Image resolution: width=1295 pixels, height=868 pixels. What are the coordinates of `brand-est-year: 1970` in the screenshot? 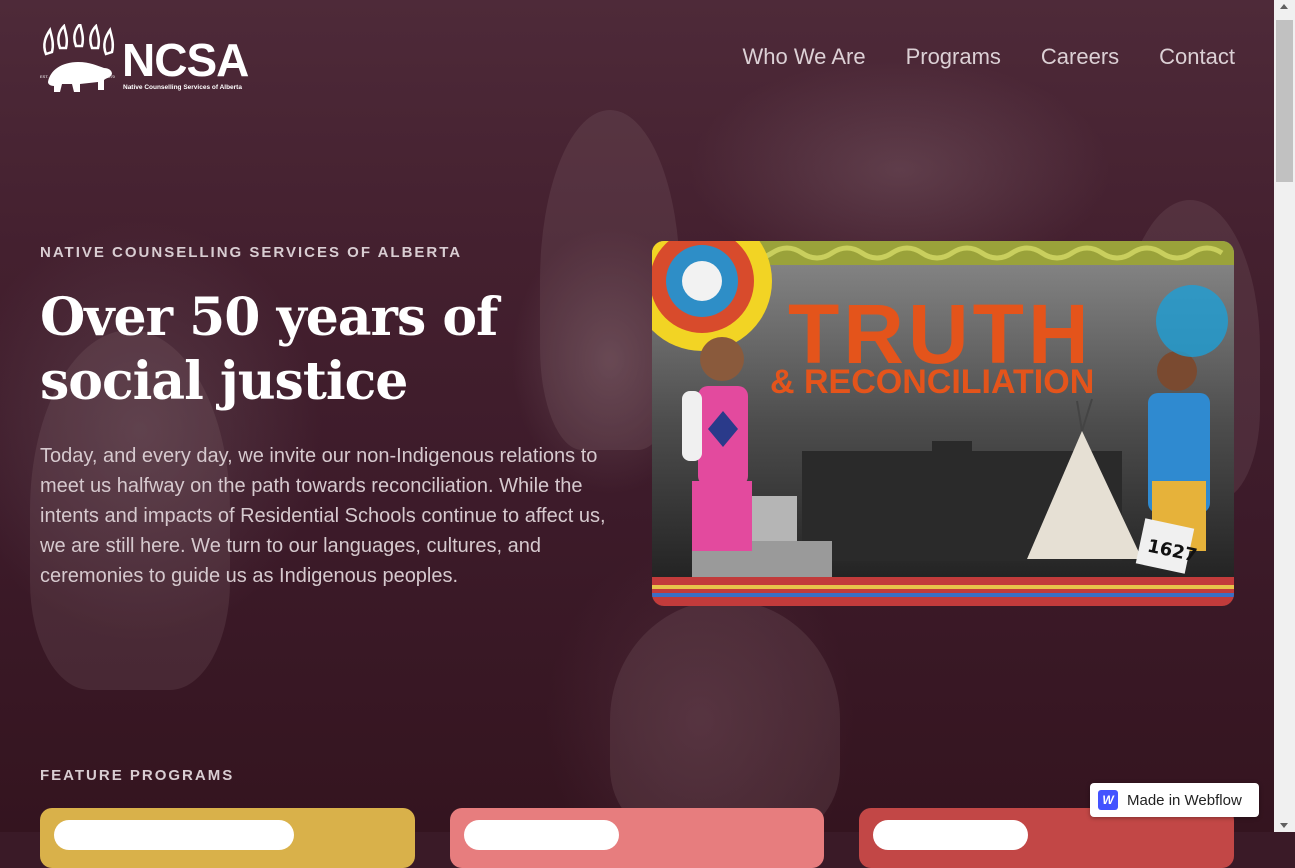 It's located at (110, 76).